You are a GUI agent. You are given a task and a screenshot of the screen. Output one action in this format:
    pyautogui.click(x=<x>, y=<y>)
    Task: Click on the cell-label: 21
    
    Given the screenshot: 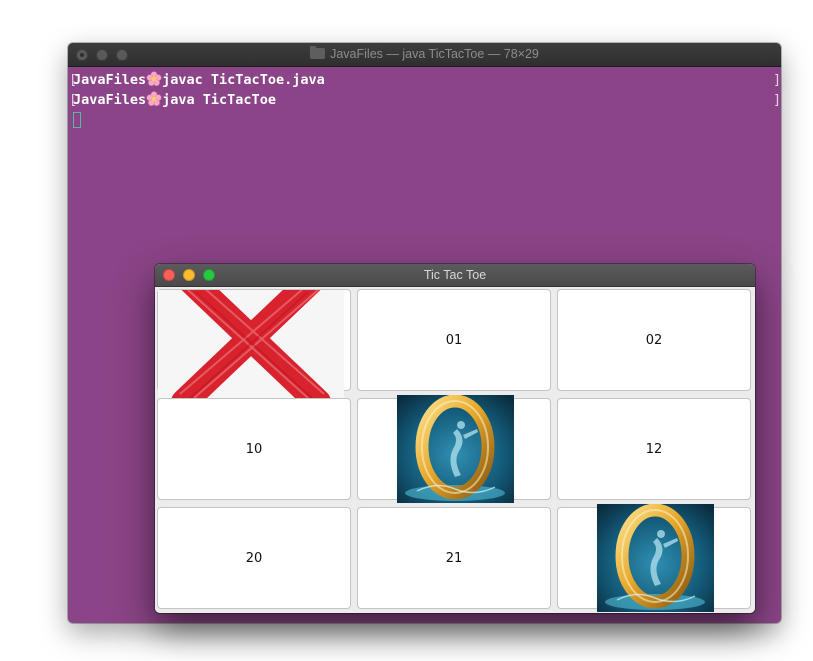 What is the action you would take?
    pyautogui.click(x=454, y=558)
    